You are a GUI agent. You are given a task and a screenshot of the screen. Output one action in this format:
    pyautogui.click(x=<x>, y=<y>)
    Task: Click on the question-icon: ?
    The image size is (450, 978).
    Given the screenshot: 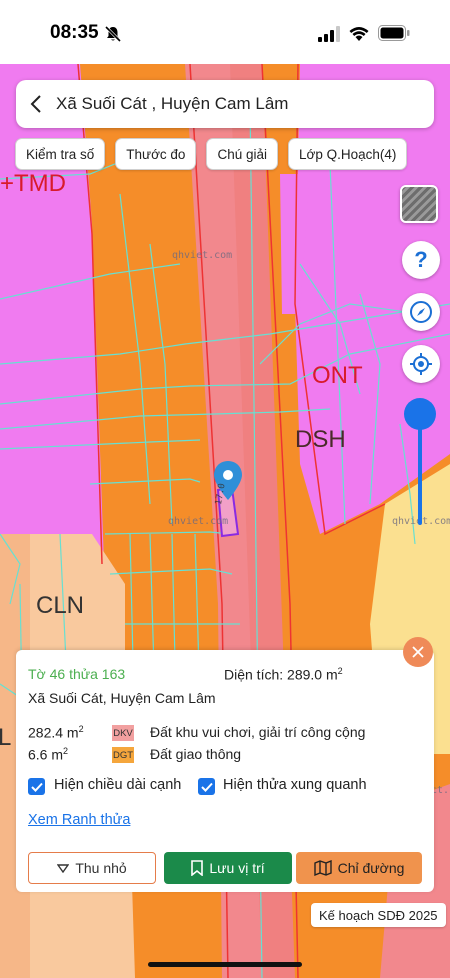 What is the action you would take?
    pyautogui.click(x=421, y=259)
    